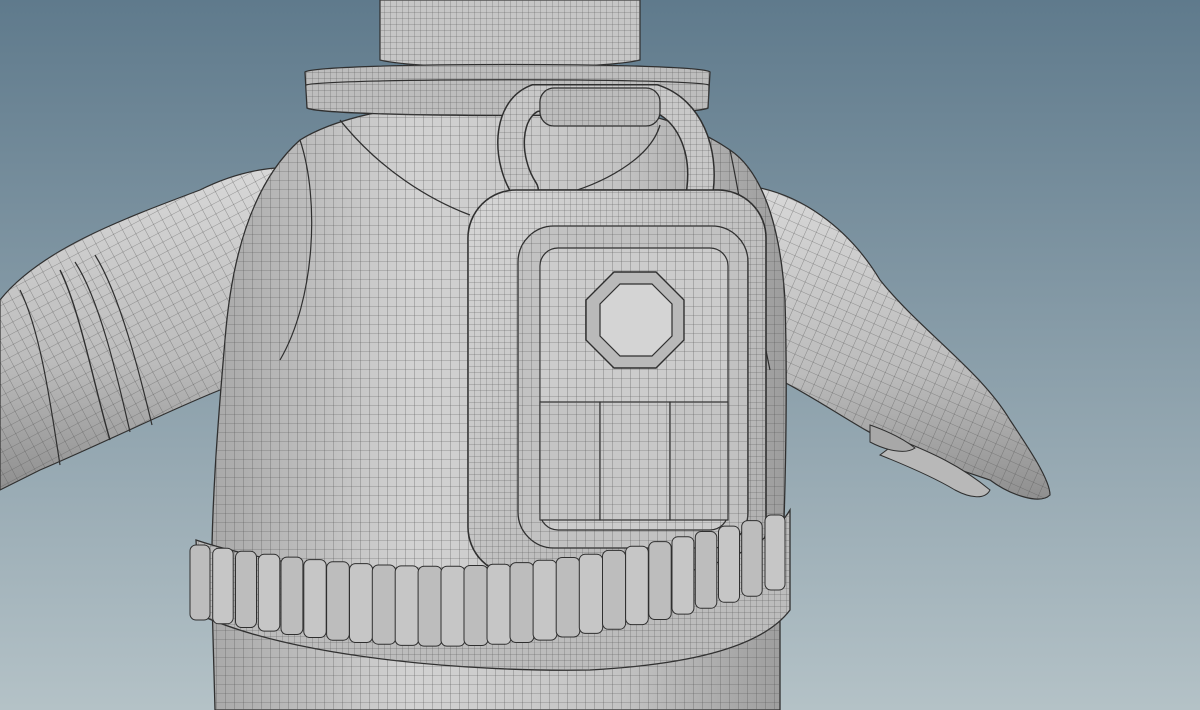 Image resolution: width=1200 pixels, height=710 pixels. What do you see at coordinates (510, 34) in the screenshot?
I see `neck` at bounding box center [510, 34].